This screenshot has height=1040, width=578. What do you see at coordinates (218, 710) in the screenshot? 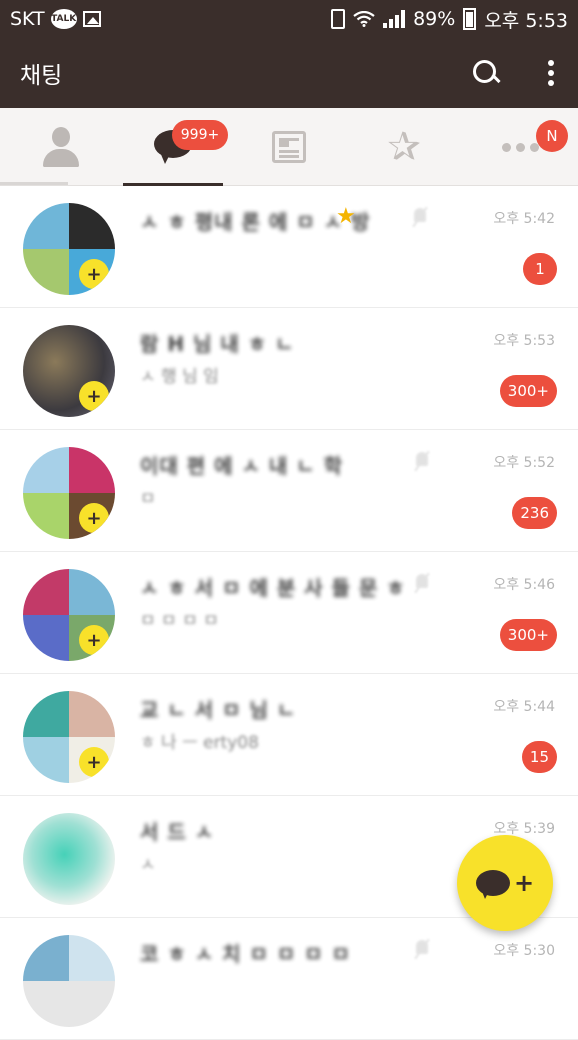
I see `chat-name: 교 ㄴ 서 ㅁ 님 ㄴ` at bounding box center [218, 710].